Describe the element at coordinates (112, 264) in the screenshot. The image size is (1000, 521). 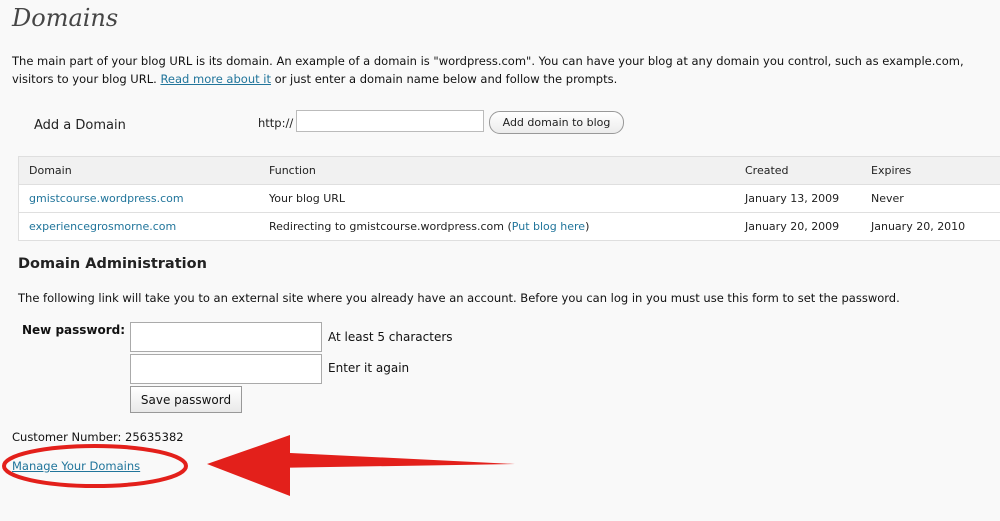
I see `domain-administration-title: Domain Administration` at that location.